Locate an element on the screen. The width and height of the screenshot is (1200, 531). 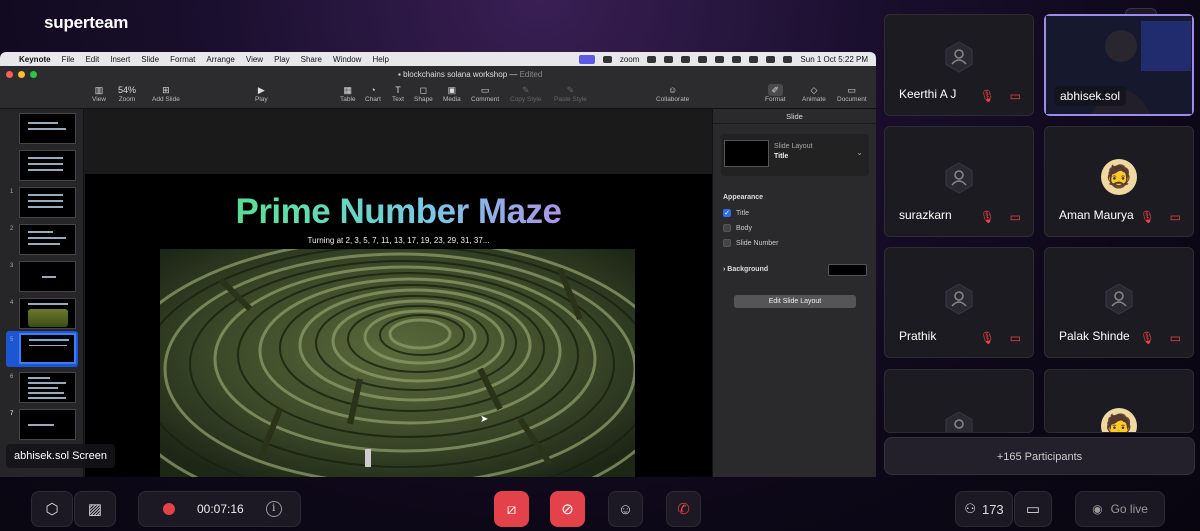
slide-title: Prime Number Maze is located at coordinates (398, 212).